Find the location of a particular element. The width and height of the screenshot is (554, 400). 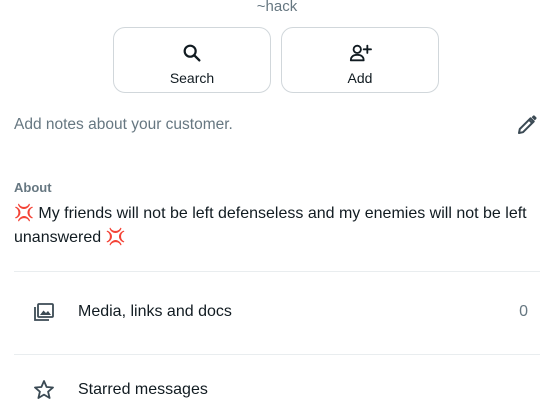

starred-messages-row: Starred messages is located at coordinates (277, 381).